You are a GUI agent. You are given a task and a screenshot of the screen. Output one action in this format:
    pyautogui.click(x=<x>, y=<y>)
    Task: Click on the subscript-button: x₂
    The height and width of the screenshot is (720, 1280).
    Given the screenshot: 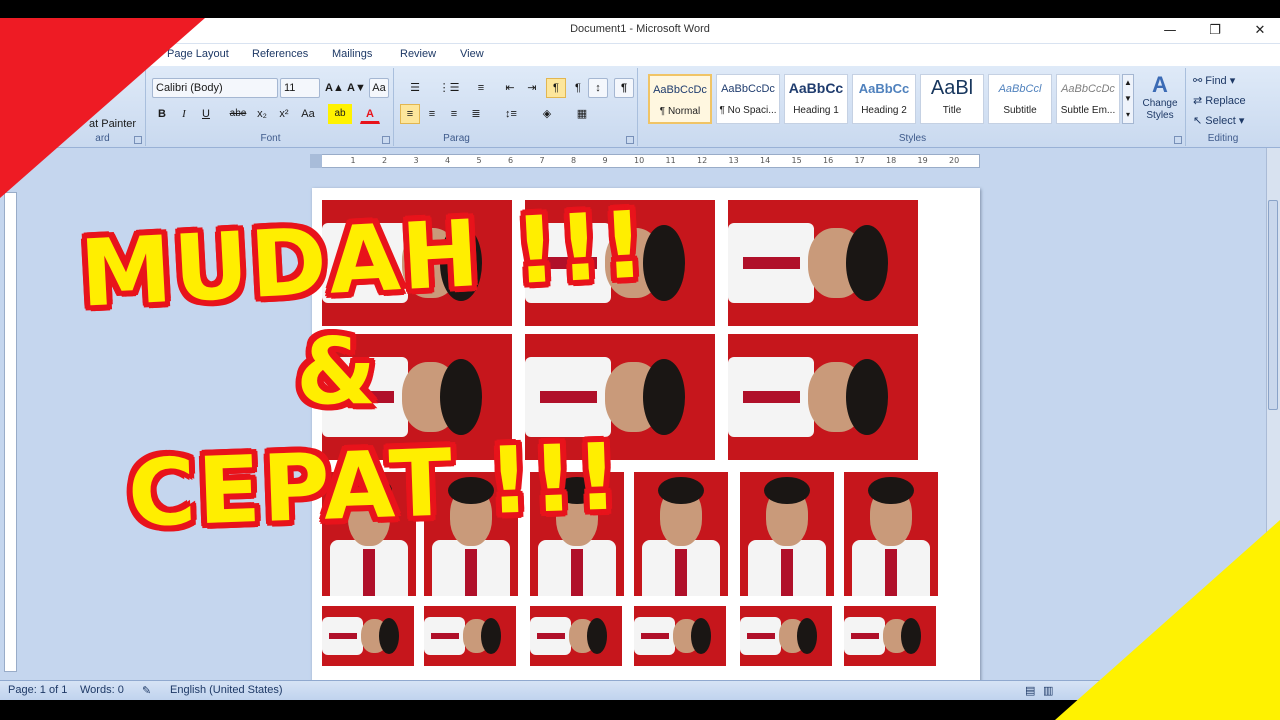 What is the action you would take?
    pyautogui.click(x=262, y=114)
    